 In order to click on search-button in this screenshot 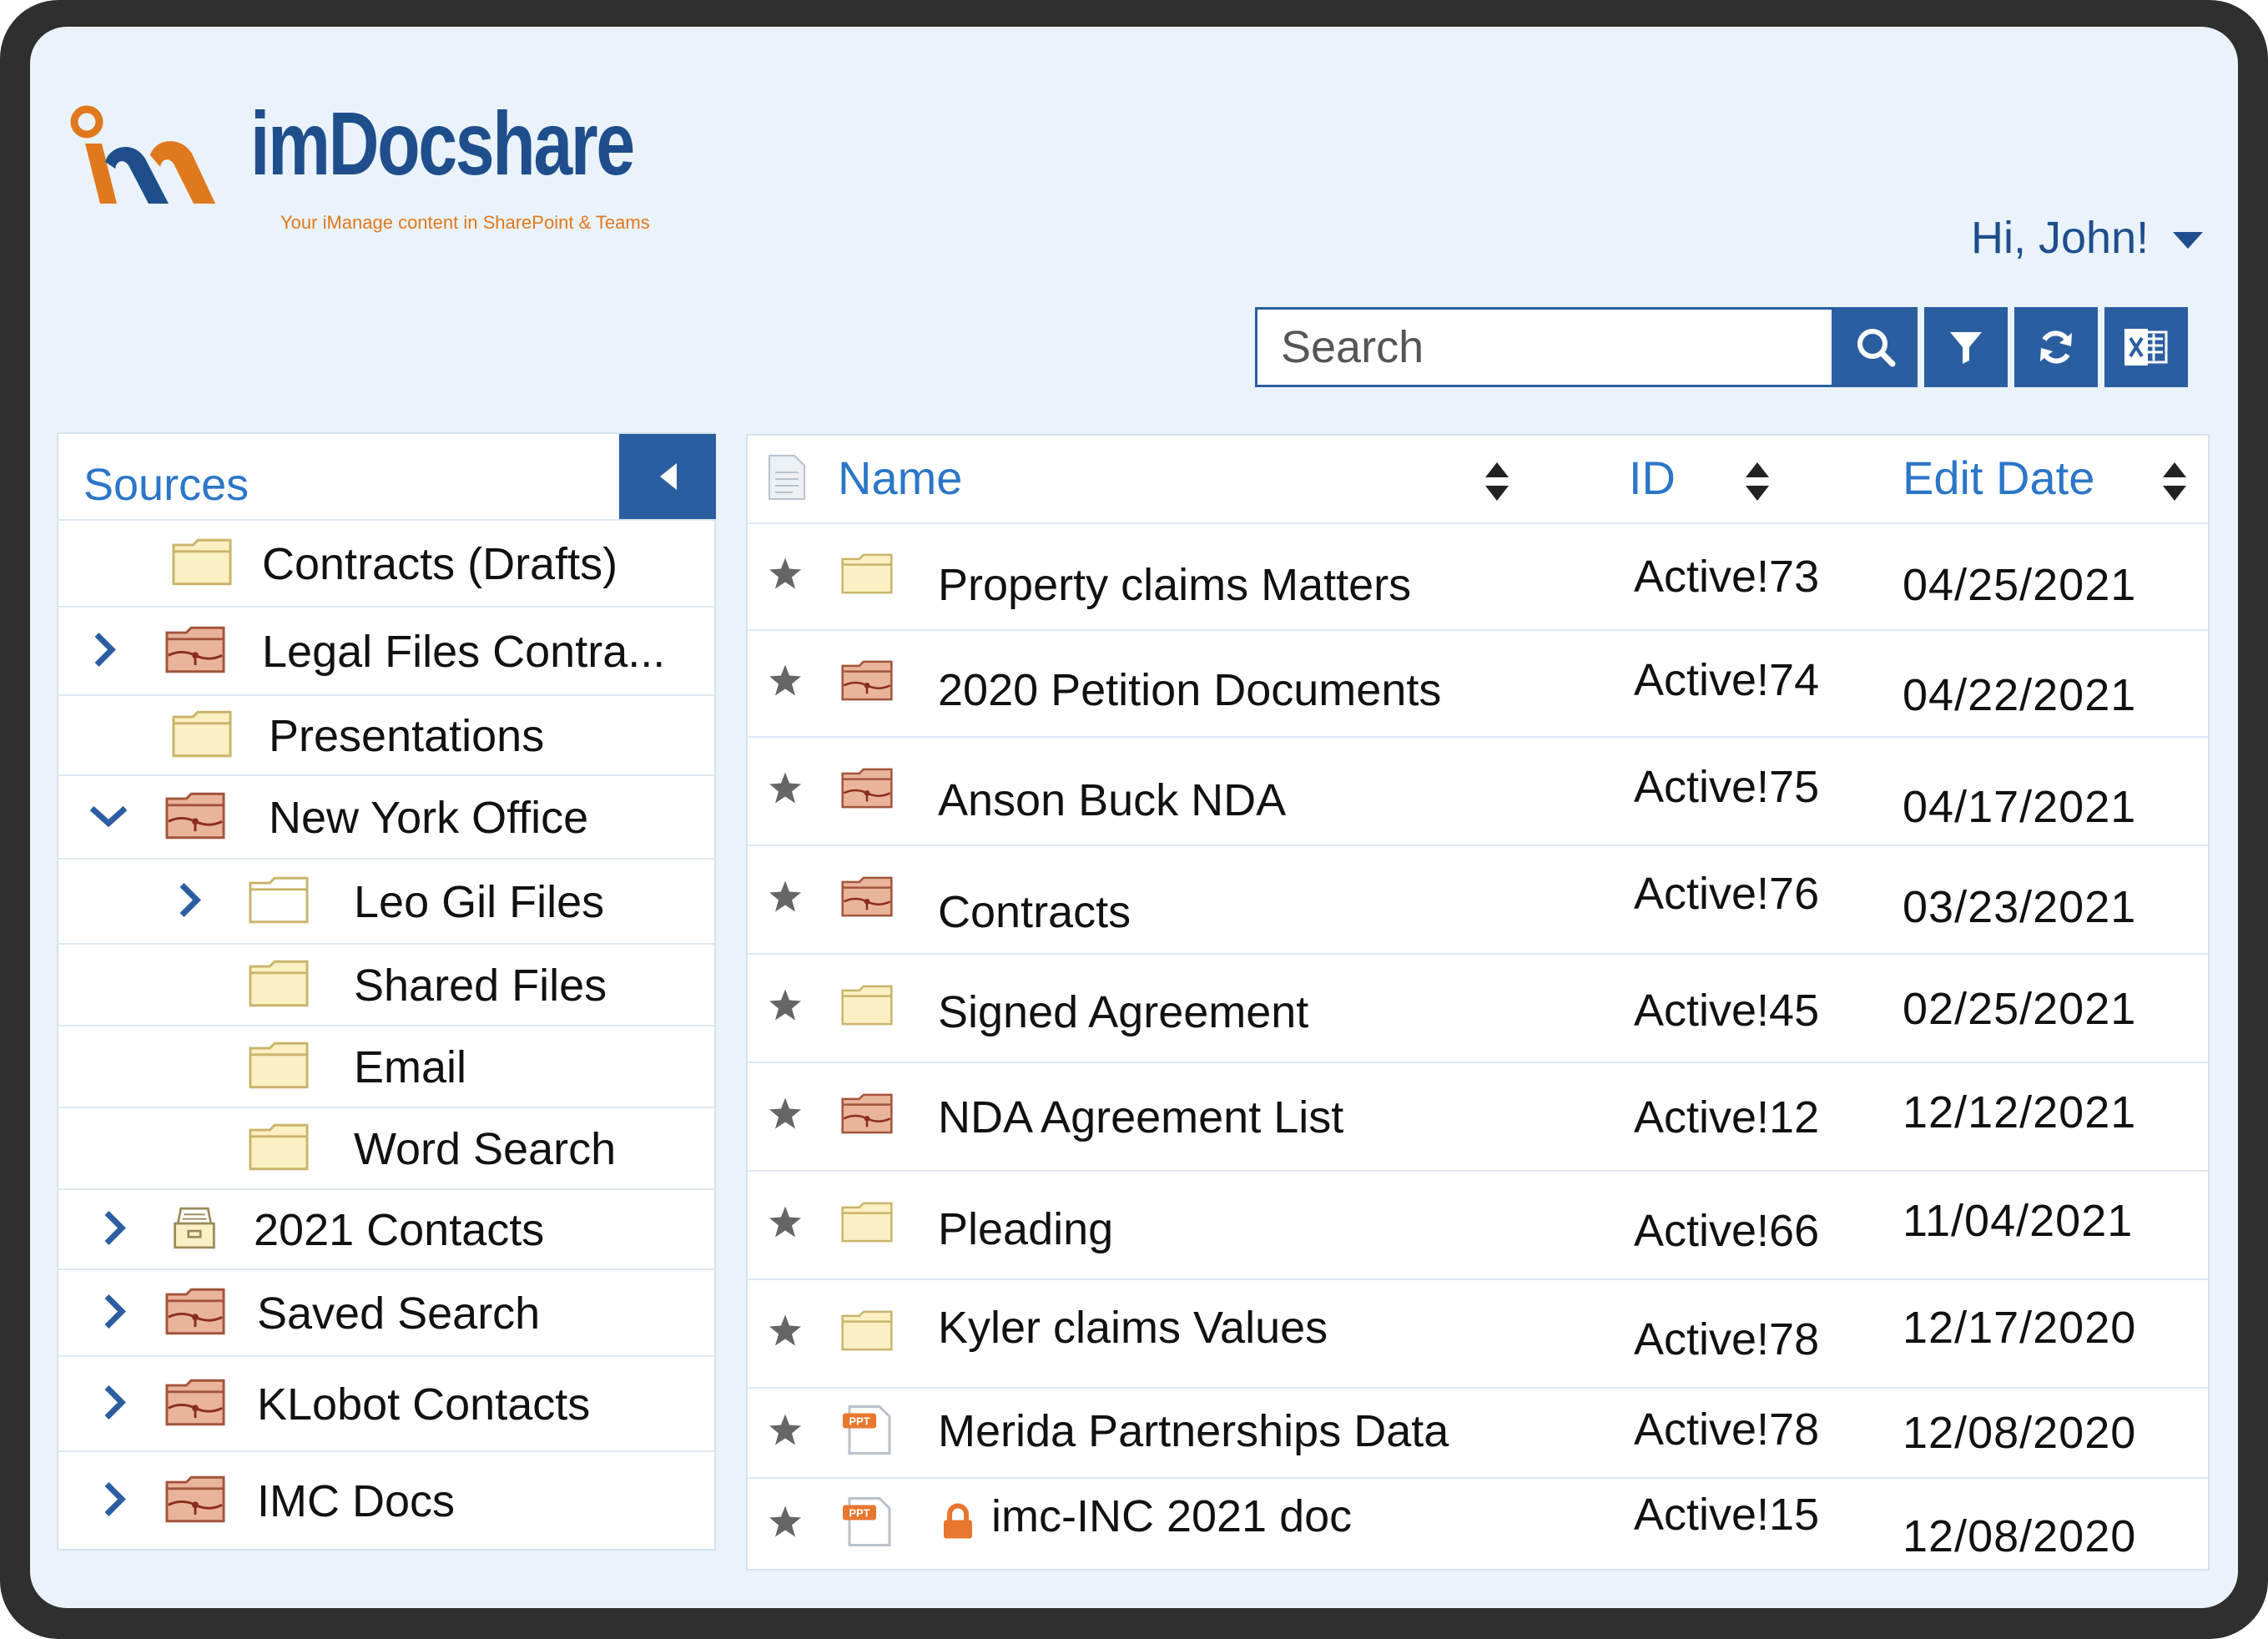, I will do `click(1876, 347)`.